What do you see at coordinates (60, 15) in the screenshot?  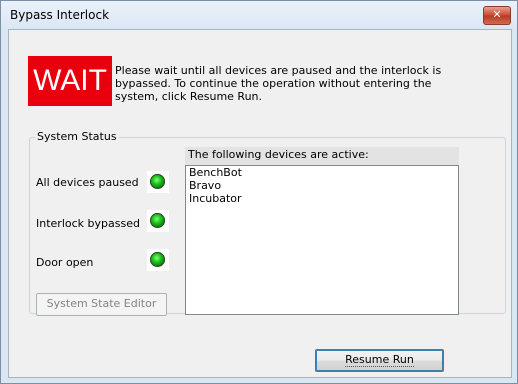 I see `window-title: Bypass Interlock` at bounding box center [60, 15].